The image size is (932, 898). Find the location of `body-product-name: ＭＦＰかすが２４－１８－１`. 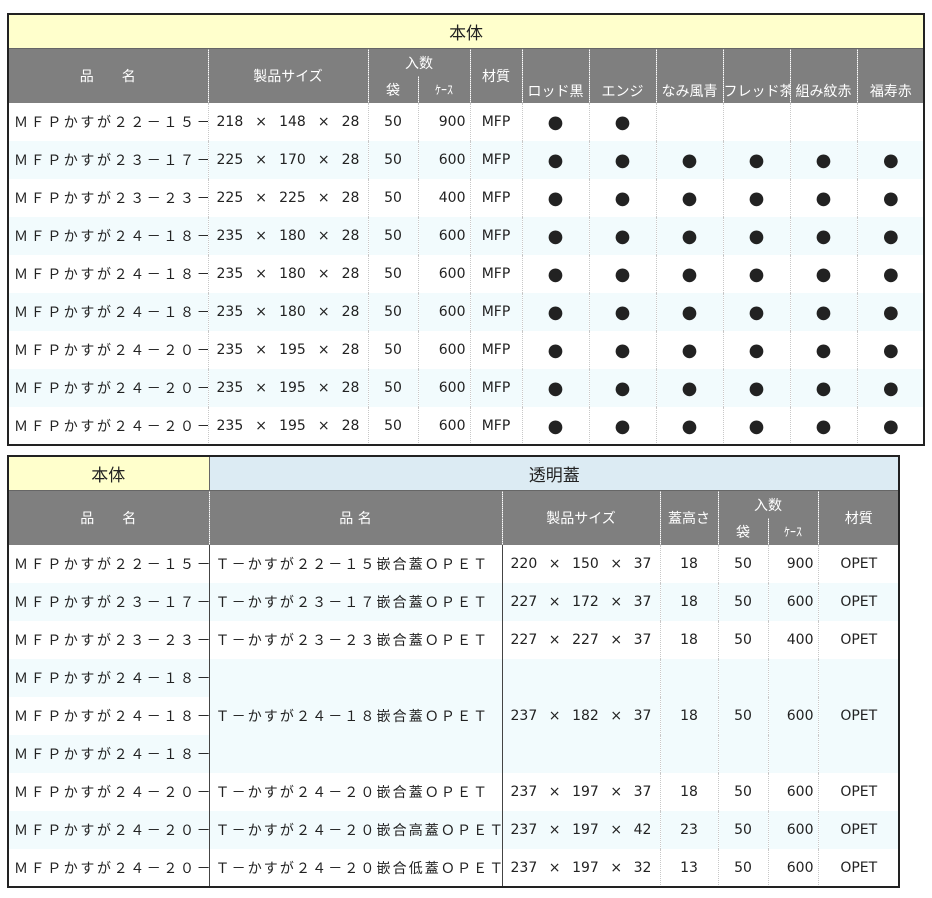

body-product-name: ＭＦＰかすが２４－１８－１ is located at coordinates (109, 678).